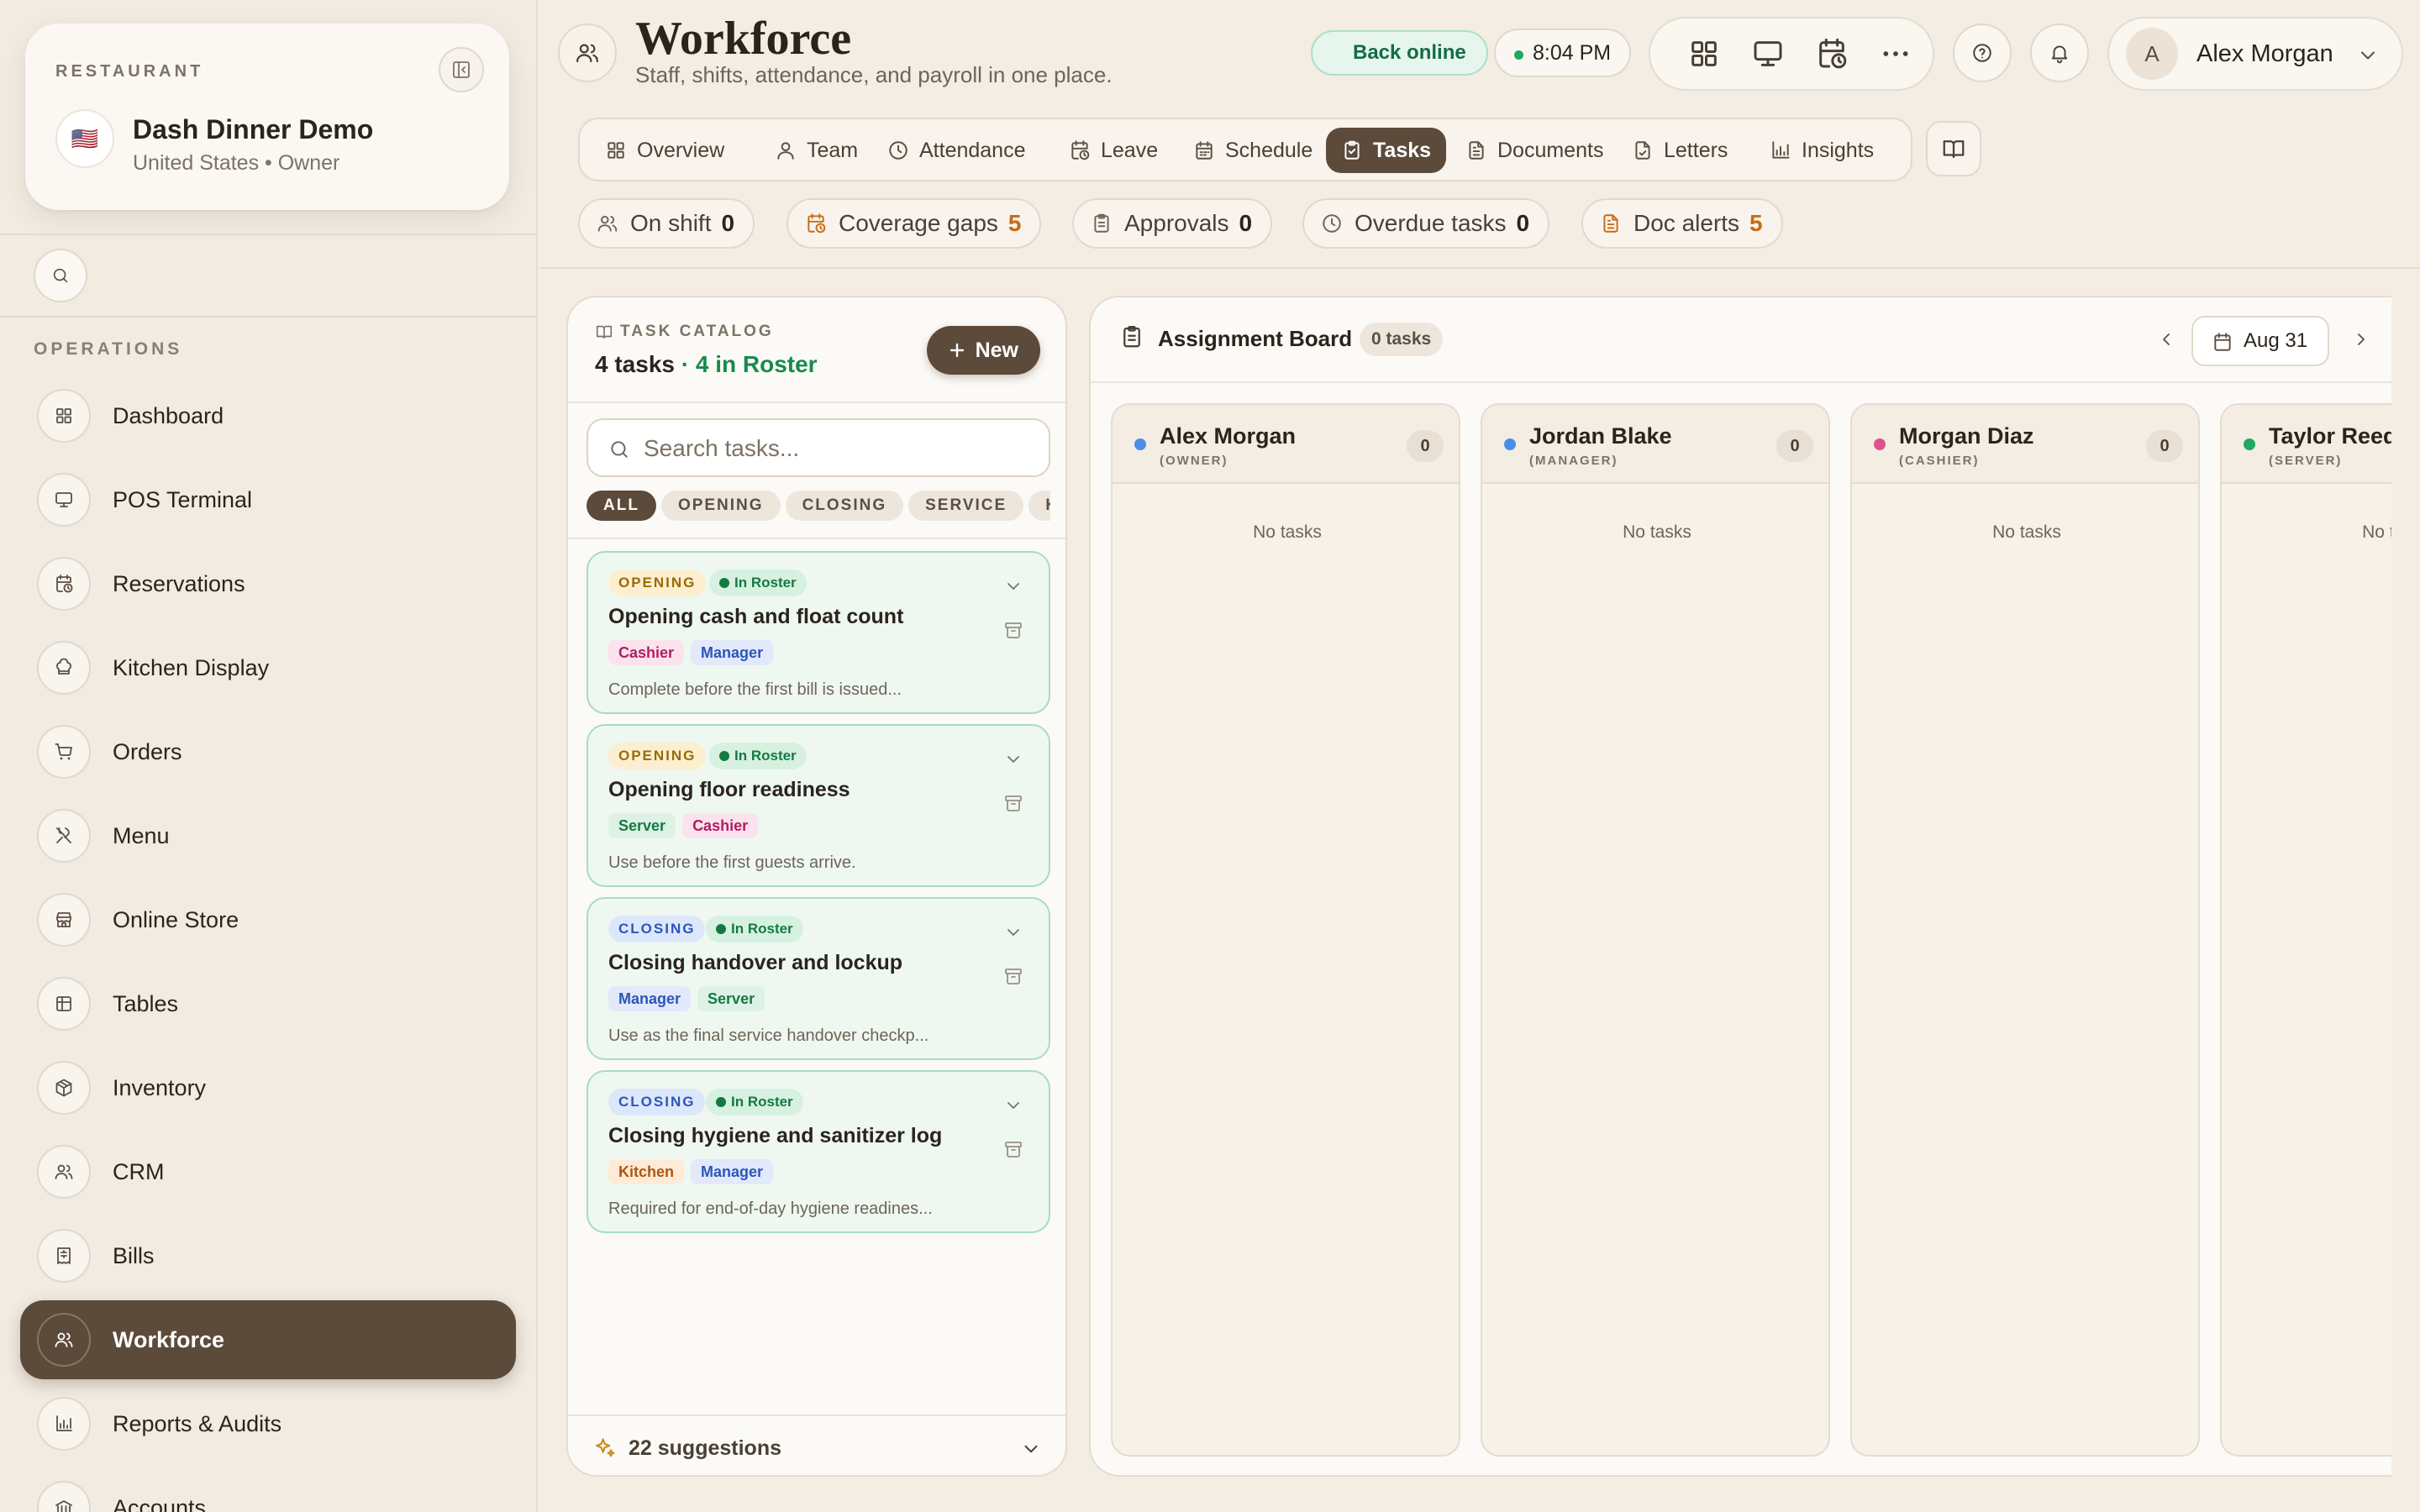 Image resolution: width=2420 pixels, height=1512 pixels. I want to click on tab-insights: Insights, so click(1821, 150).